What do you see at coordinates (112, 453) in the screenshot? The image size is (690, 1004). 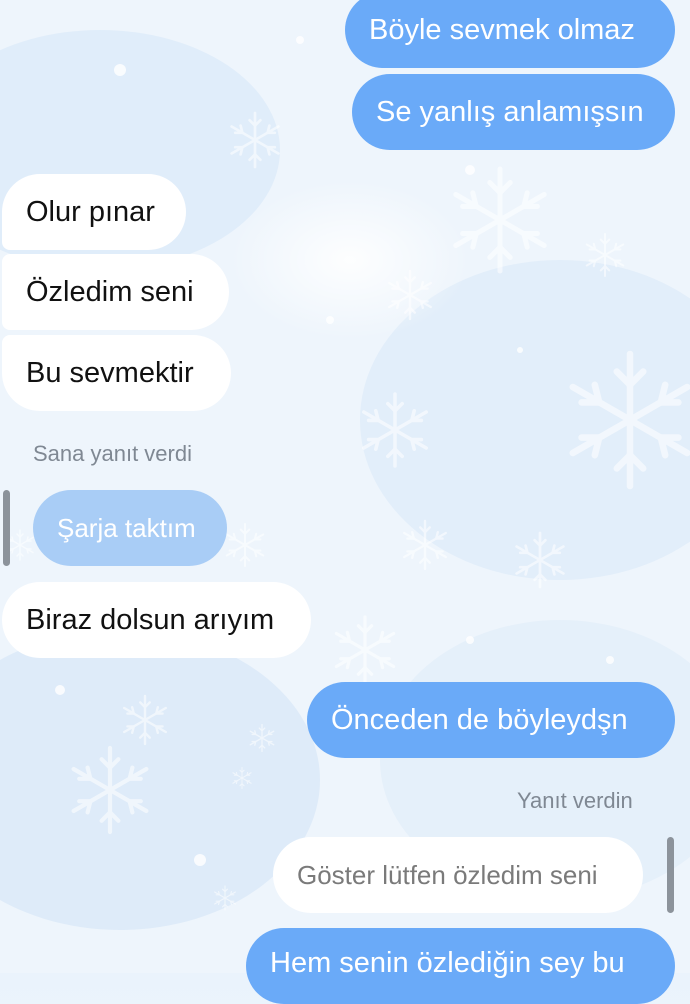 I see `reply-label: Sana yanıt verdi` at bounding box center [112, 453].